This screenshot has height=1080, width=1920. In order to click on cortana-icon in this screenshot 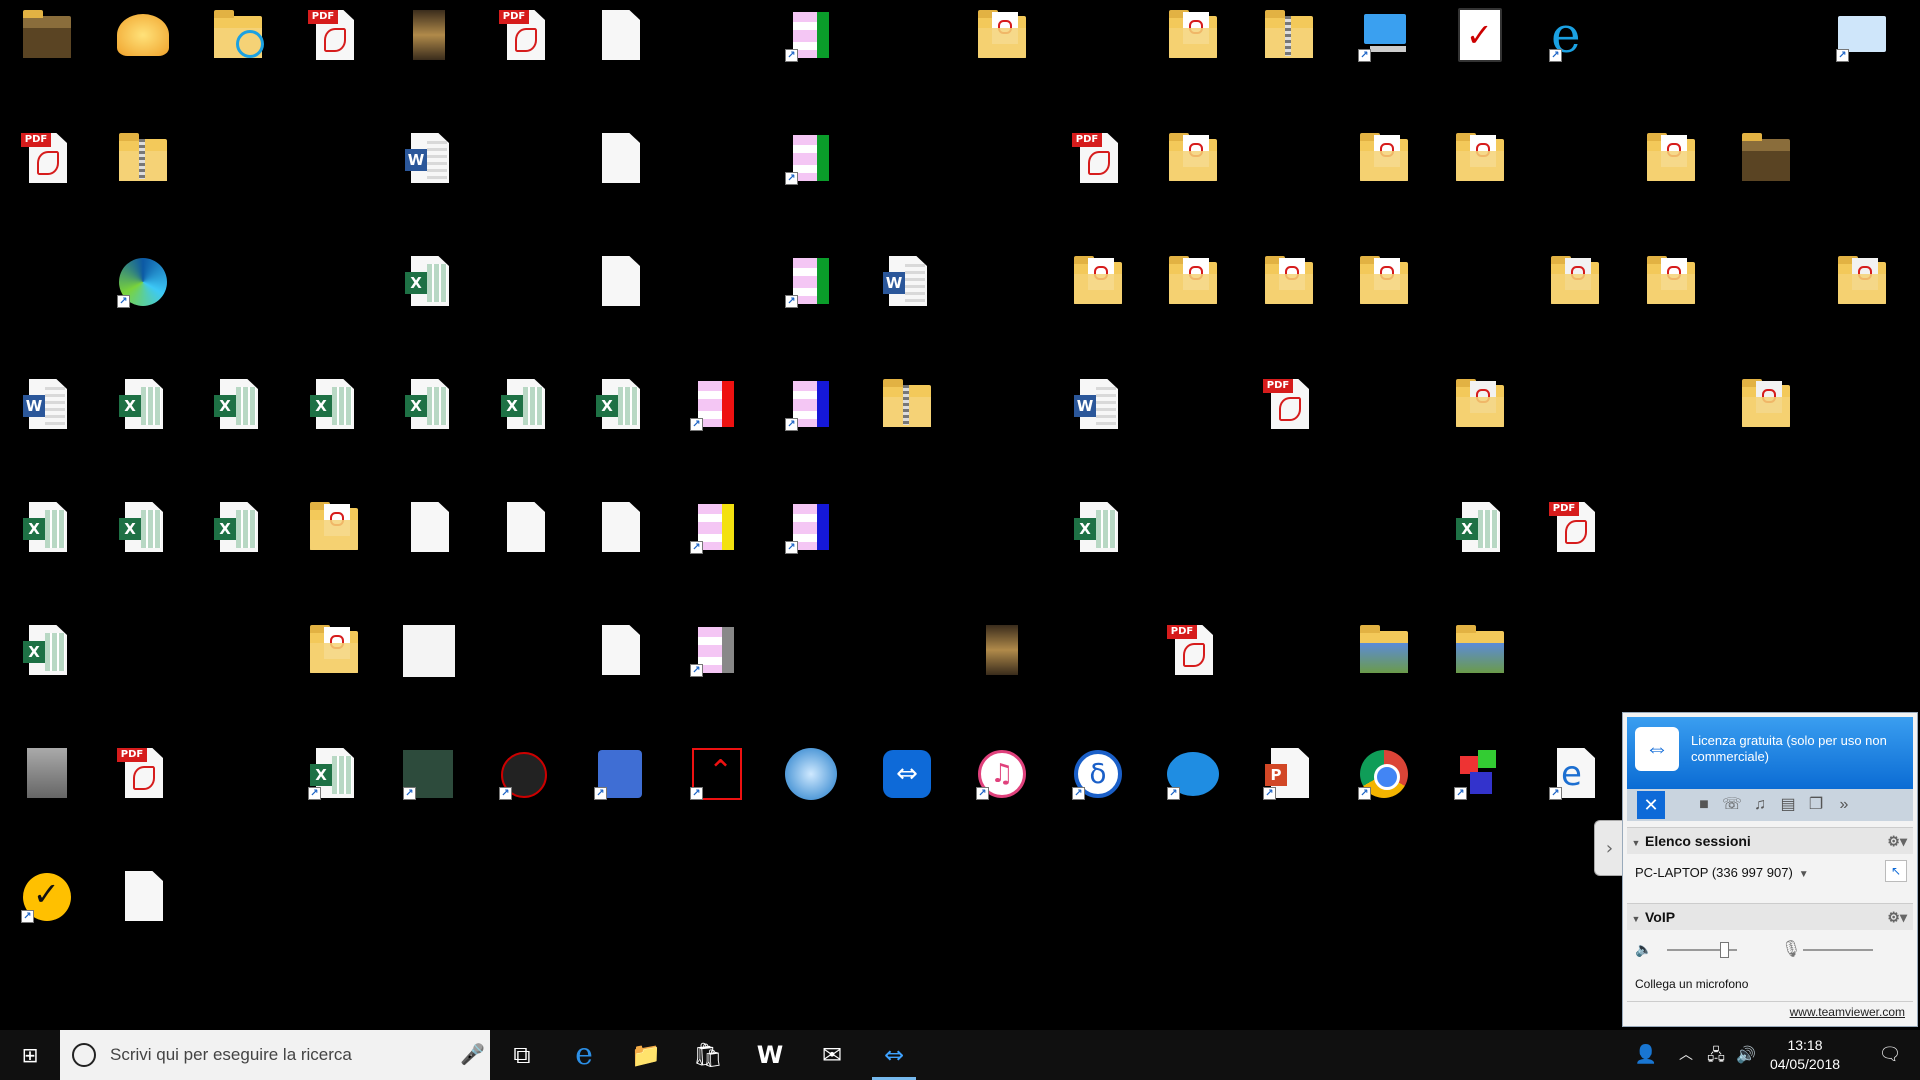, I will do `click(84, 1055)`.